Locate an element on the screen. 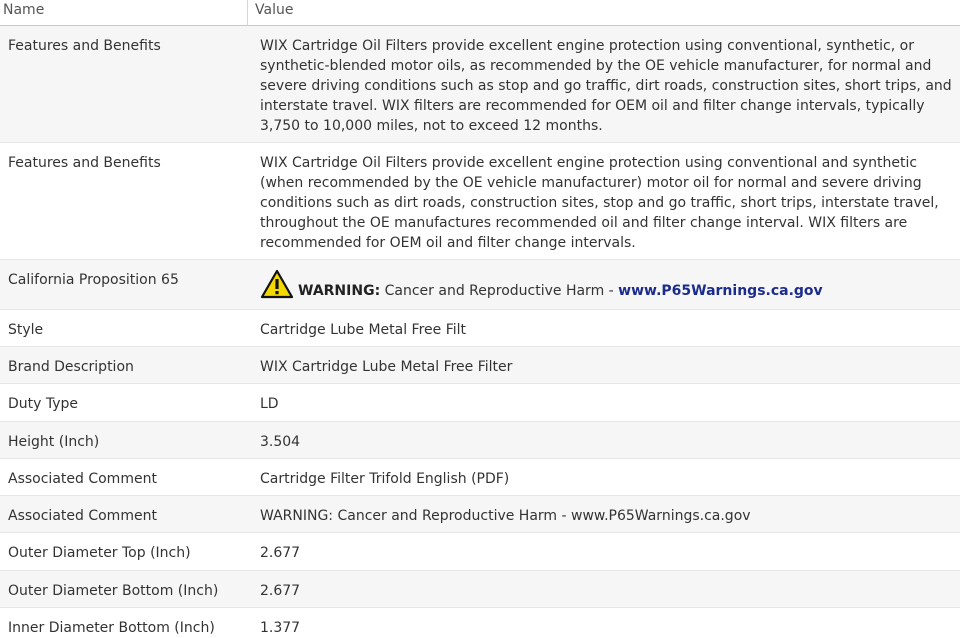 The image size is (960, 638). table-header: Name Value is located at coordinates (480, 13).